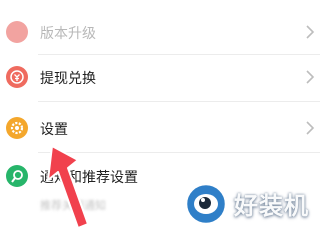 The image size is (320, 240). Describe the element at coordinates (179, 101) in the screenshot. I see `divider` at that location.